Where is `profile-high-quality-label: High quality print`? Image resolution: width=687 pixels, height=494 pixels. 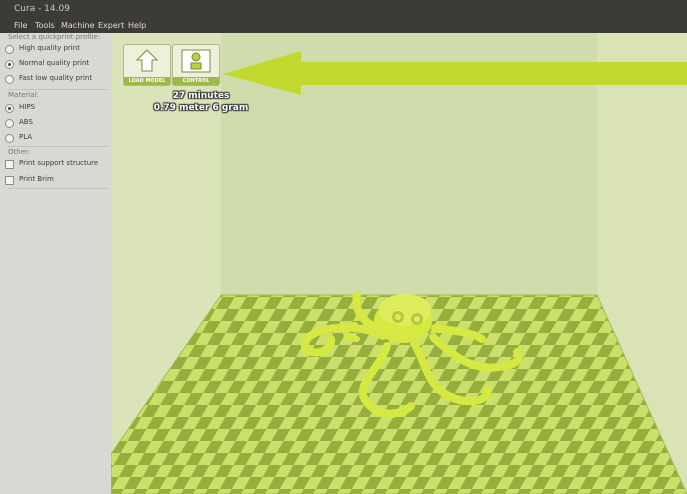
profile-high-quality-label: High quality print is located at coordinates (49, 48).